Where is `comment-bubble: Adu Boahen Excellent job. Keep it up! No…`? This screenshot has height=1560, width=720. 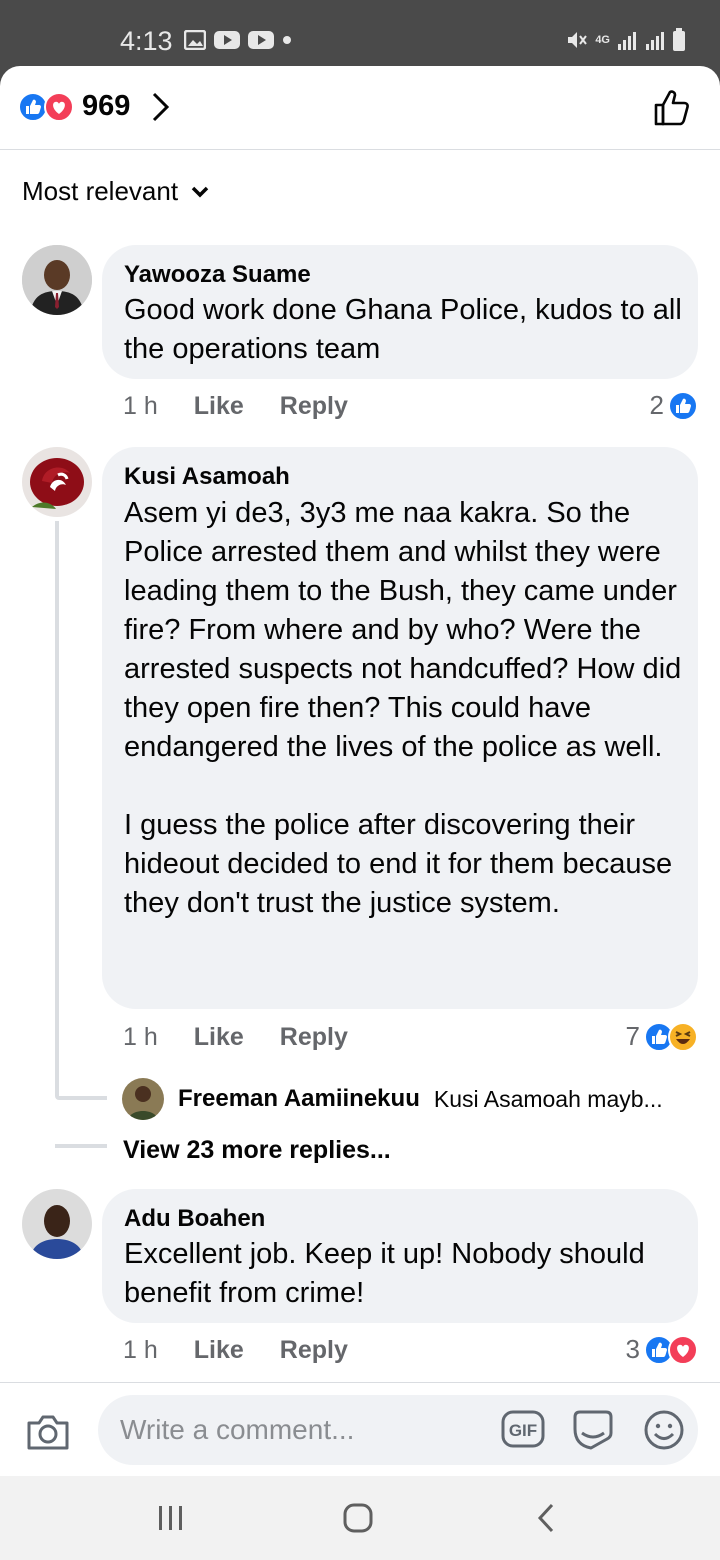
comment-bubble: Adu Boahen Excellent job. Keep it up! No… is located at coordinates (400, 1256).